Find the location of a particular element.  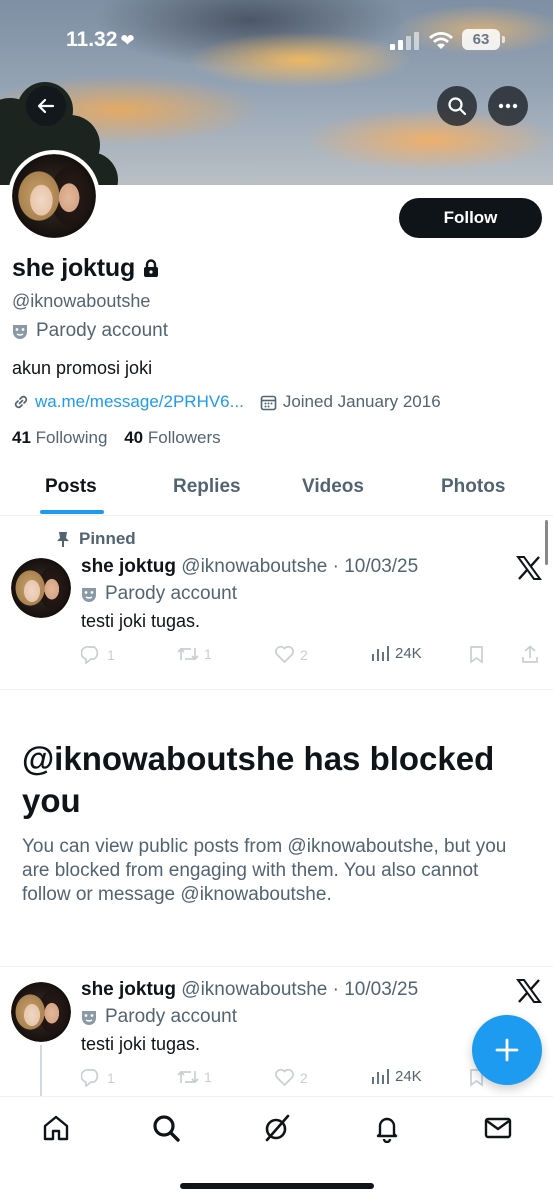

home-icon is located at coordinates (56, 1128).